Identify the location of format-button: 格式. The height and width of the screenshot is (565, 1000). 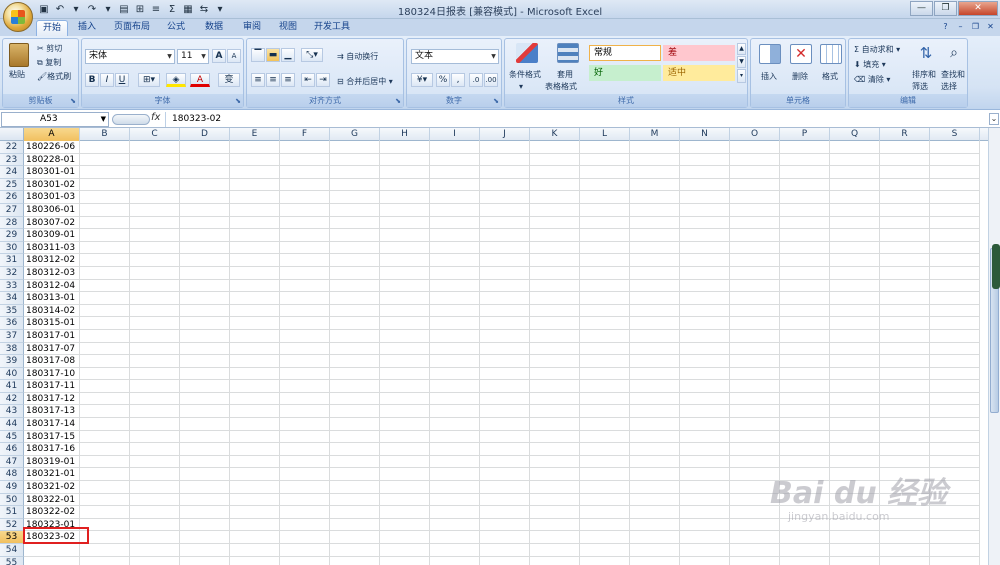
(830, 76).